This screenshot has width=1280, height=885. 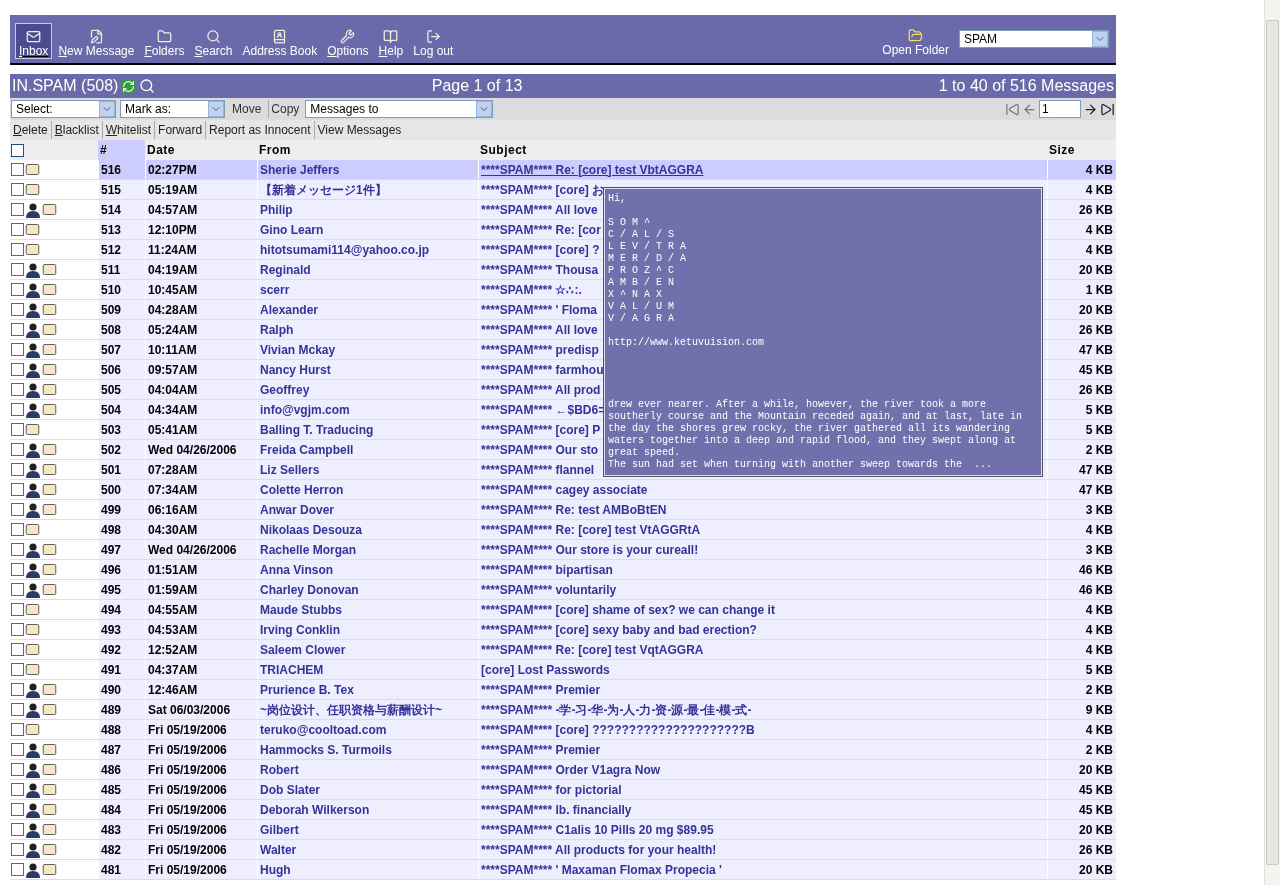 I want to click on sender-link: Ralph, so click(x=277, y=329).